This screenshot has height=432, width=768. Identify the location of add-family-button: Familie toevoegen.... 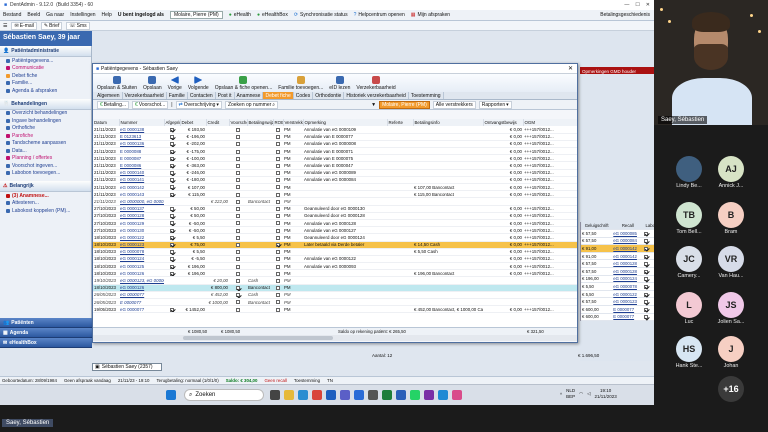
(300, 83).